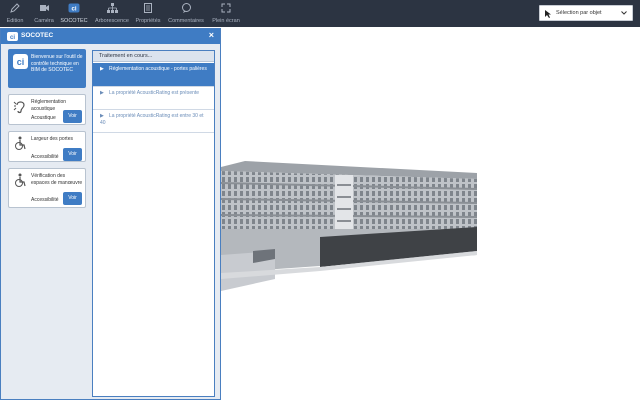 This screenshot has height=400, width=640. I want to click on toolbar-edition-button: Edition, so click(15, 13).